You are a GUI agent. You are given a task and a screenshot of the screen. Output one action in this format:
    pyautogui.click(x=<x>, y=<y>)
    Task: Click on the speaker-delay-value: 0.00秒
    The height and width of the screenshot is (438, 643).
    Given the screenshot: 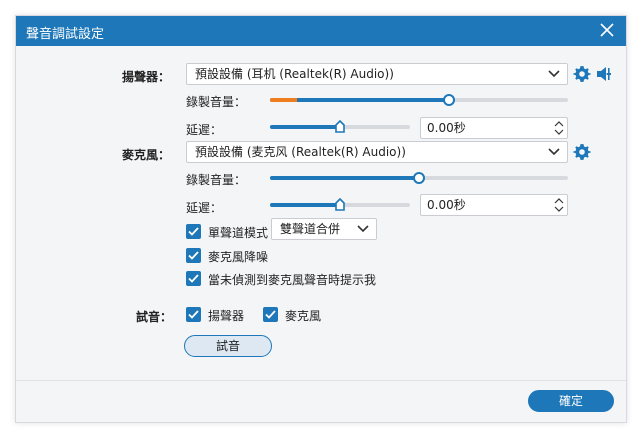 What is the action you would take?
    pyautogui.click(x=446, y=128)
    